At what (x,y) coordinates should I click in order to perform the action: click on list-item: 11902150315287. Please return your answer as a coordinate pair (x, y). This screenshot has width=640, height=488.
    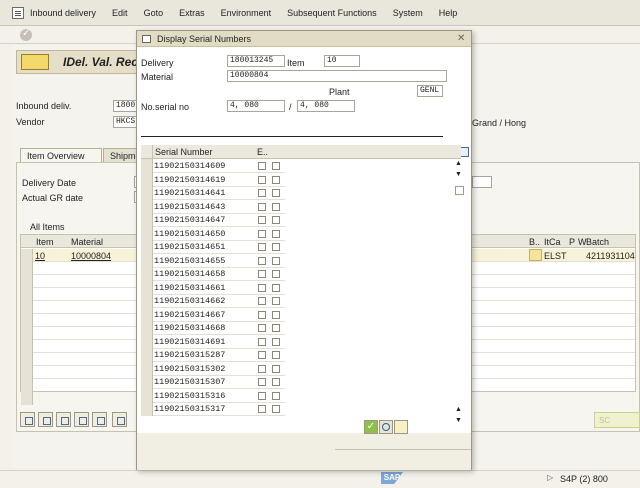
    Looking at the image, I should click on (213, 355).